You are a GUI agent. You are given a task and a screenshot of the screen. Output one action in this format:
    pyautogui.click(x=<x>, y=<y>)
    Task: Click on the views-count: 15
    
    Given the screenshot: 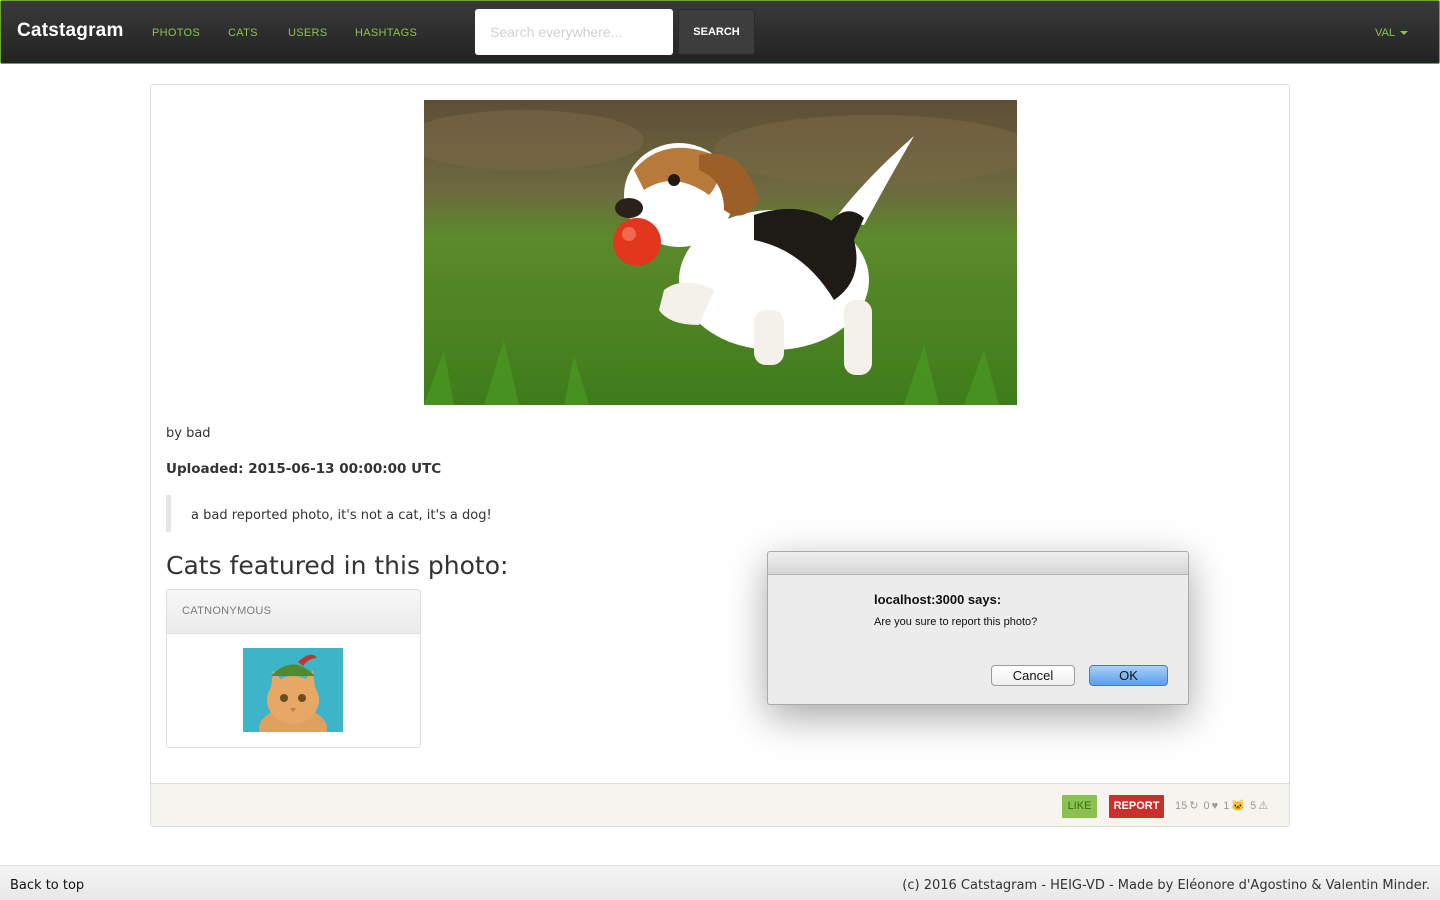 What is the action you would take?
    pyautogui.click(x=1181, y=806)
    